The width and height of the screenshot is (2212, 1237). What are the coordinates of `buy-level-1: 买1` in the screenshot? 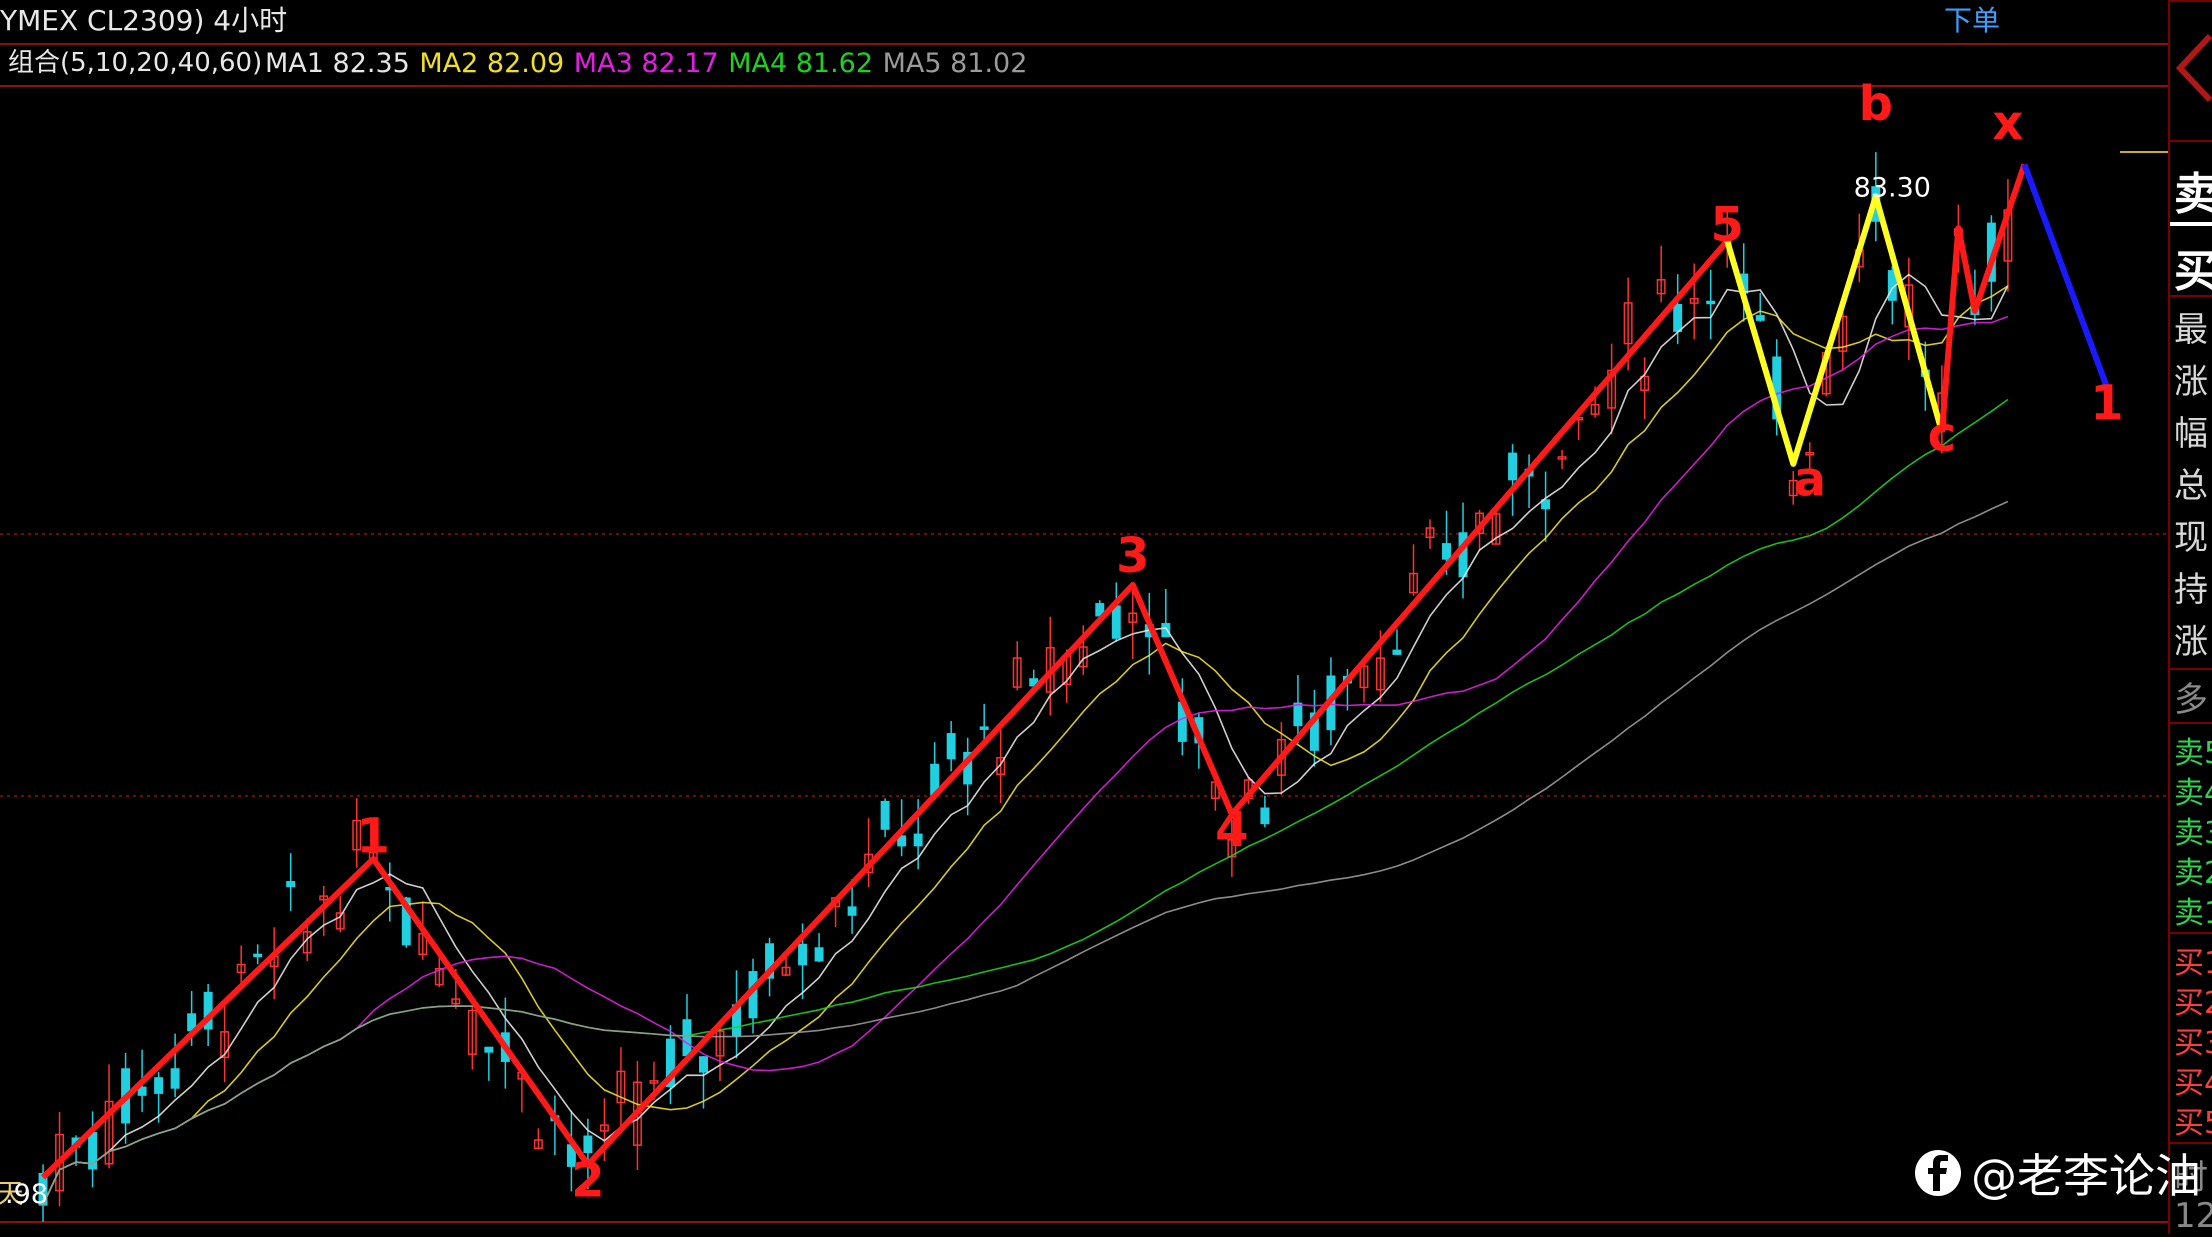 It's located at (2193, 963).